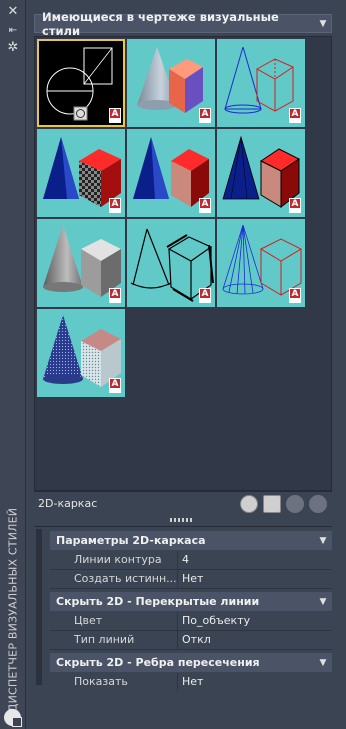 The width and height of the screenshot is (346, 729). I want to click on style-tile-wireframe: A, so click(261, 83).